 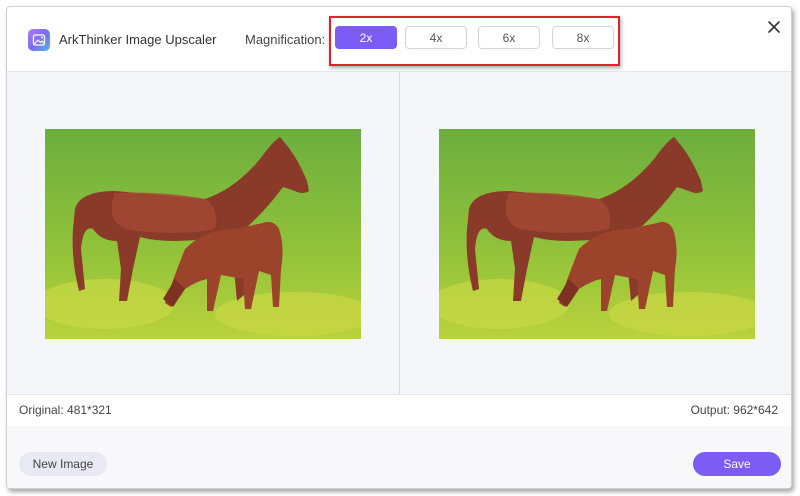 I want to click on save-button: Save, so click(x=737, y=464).